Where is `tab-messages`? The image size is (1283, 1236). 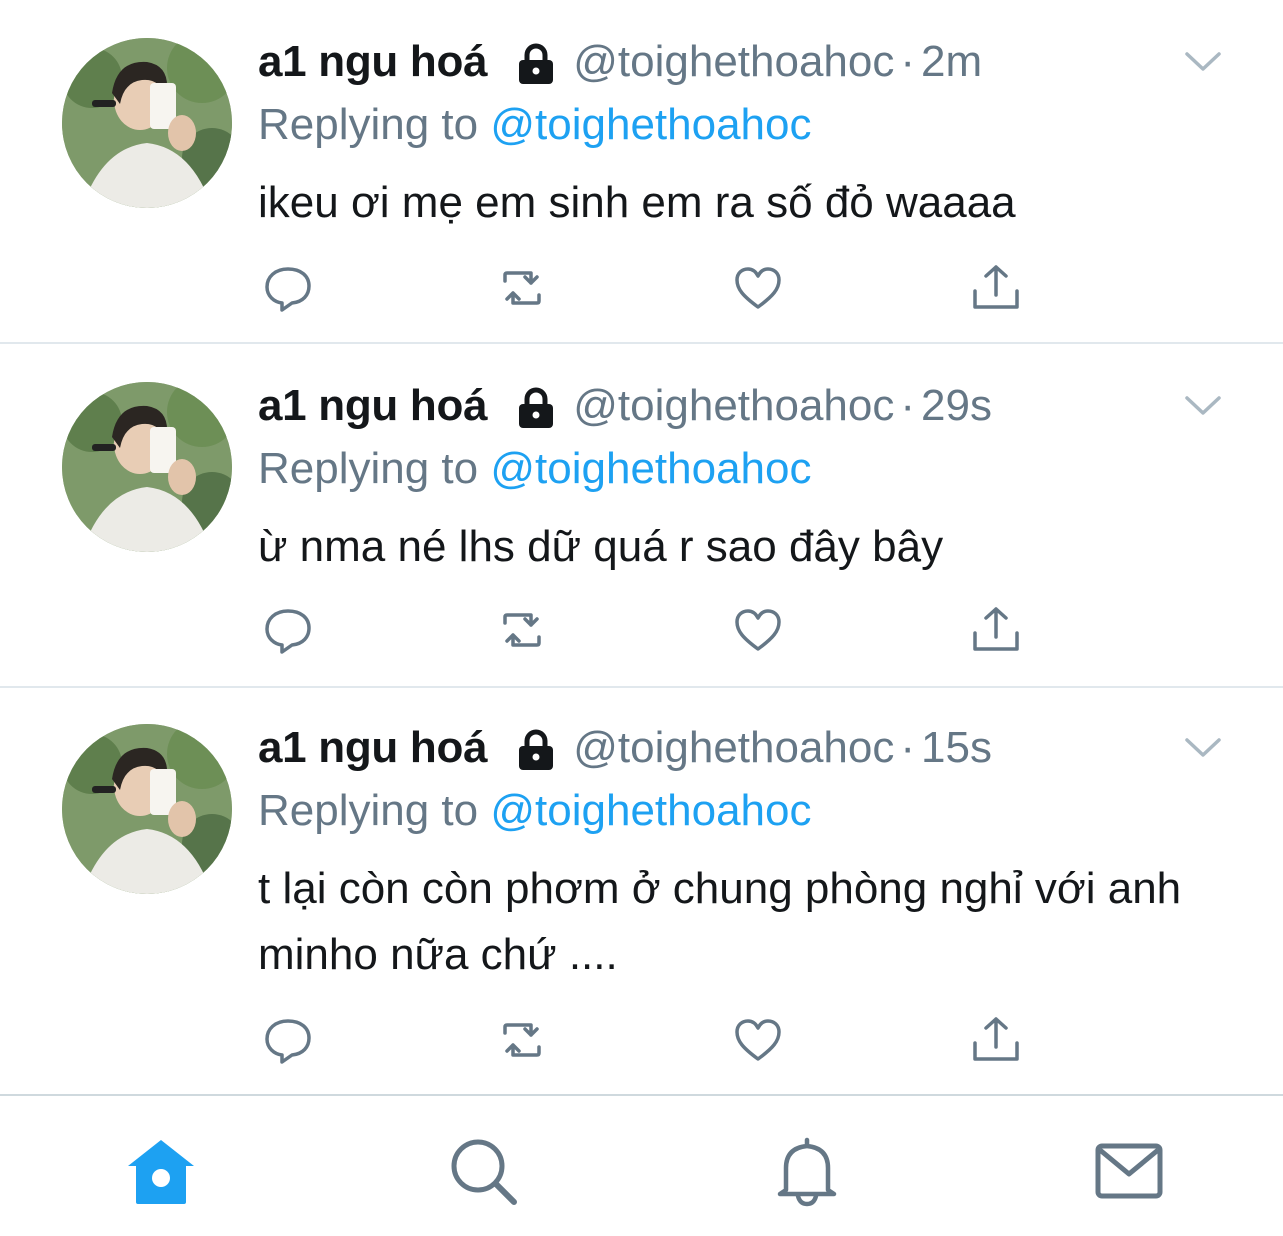
tab-messages is located at coordinates (1129, 1171).